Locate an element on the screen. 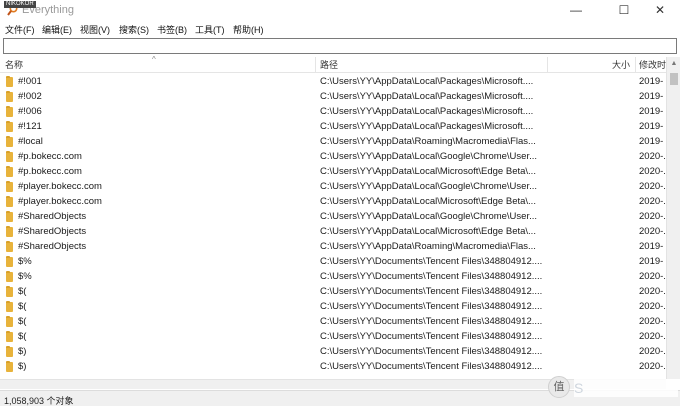 This screenshot has width=680, height=406. sort-ascending-icon: ^ is located at coordinates (154, 59).